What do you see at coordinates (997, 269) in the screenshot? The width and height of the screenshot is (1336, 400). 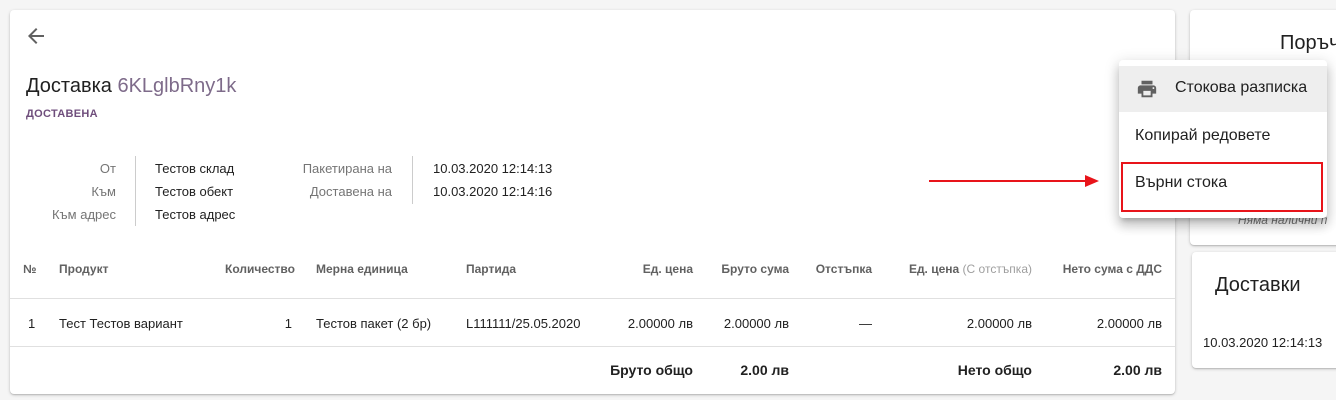 I see `col-header-unit-price-discount-sub: (С отстъпка)` at bounding box center [997, 269].